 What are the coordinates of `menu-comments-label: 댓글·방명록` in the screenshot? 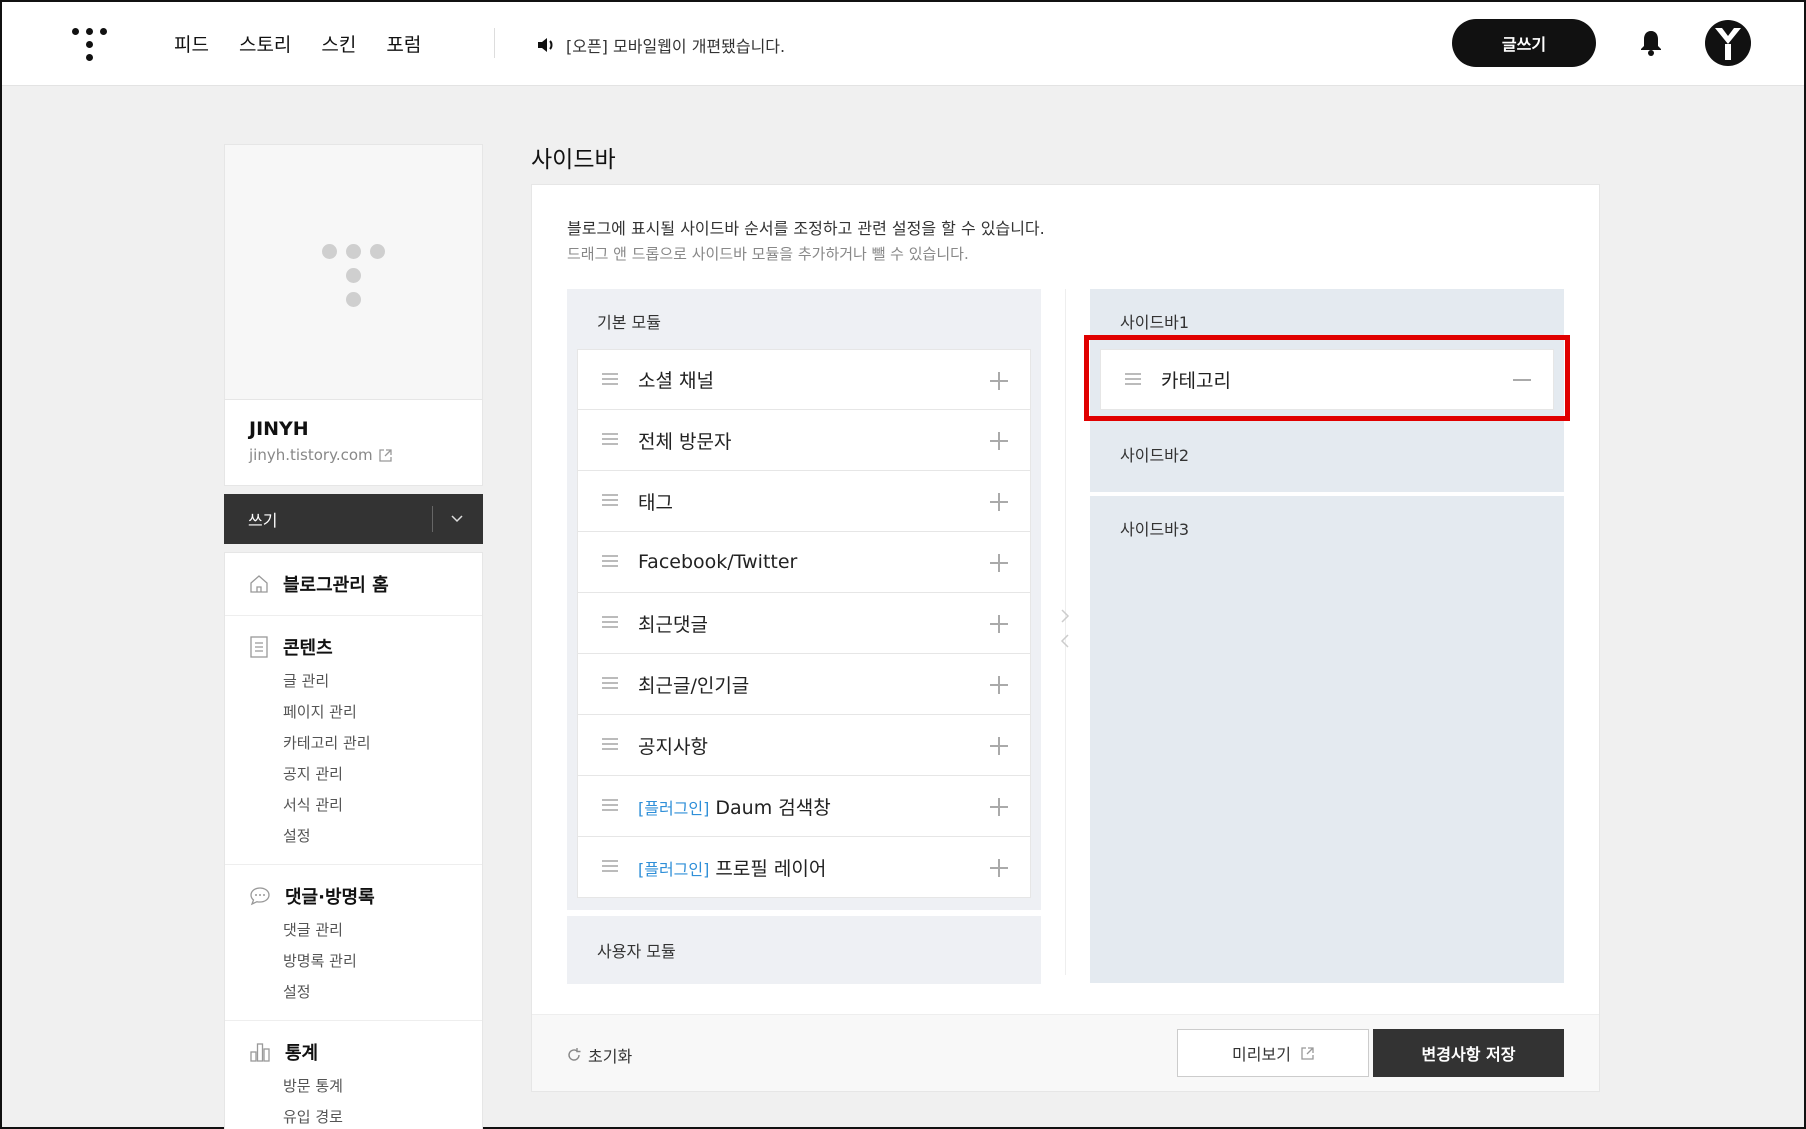 It's located at (330, 896).